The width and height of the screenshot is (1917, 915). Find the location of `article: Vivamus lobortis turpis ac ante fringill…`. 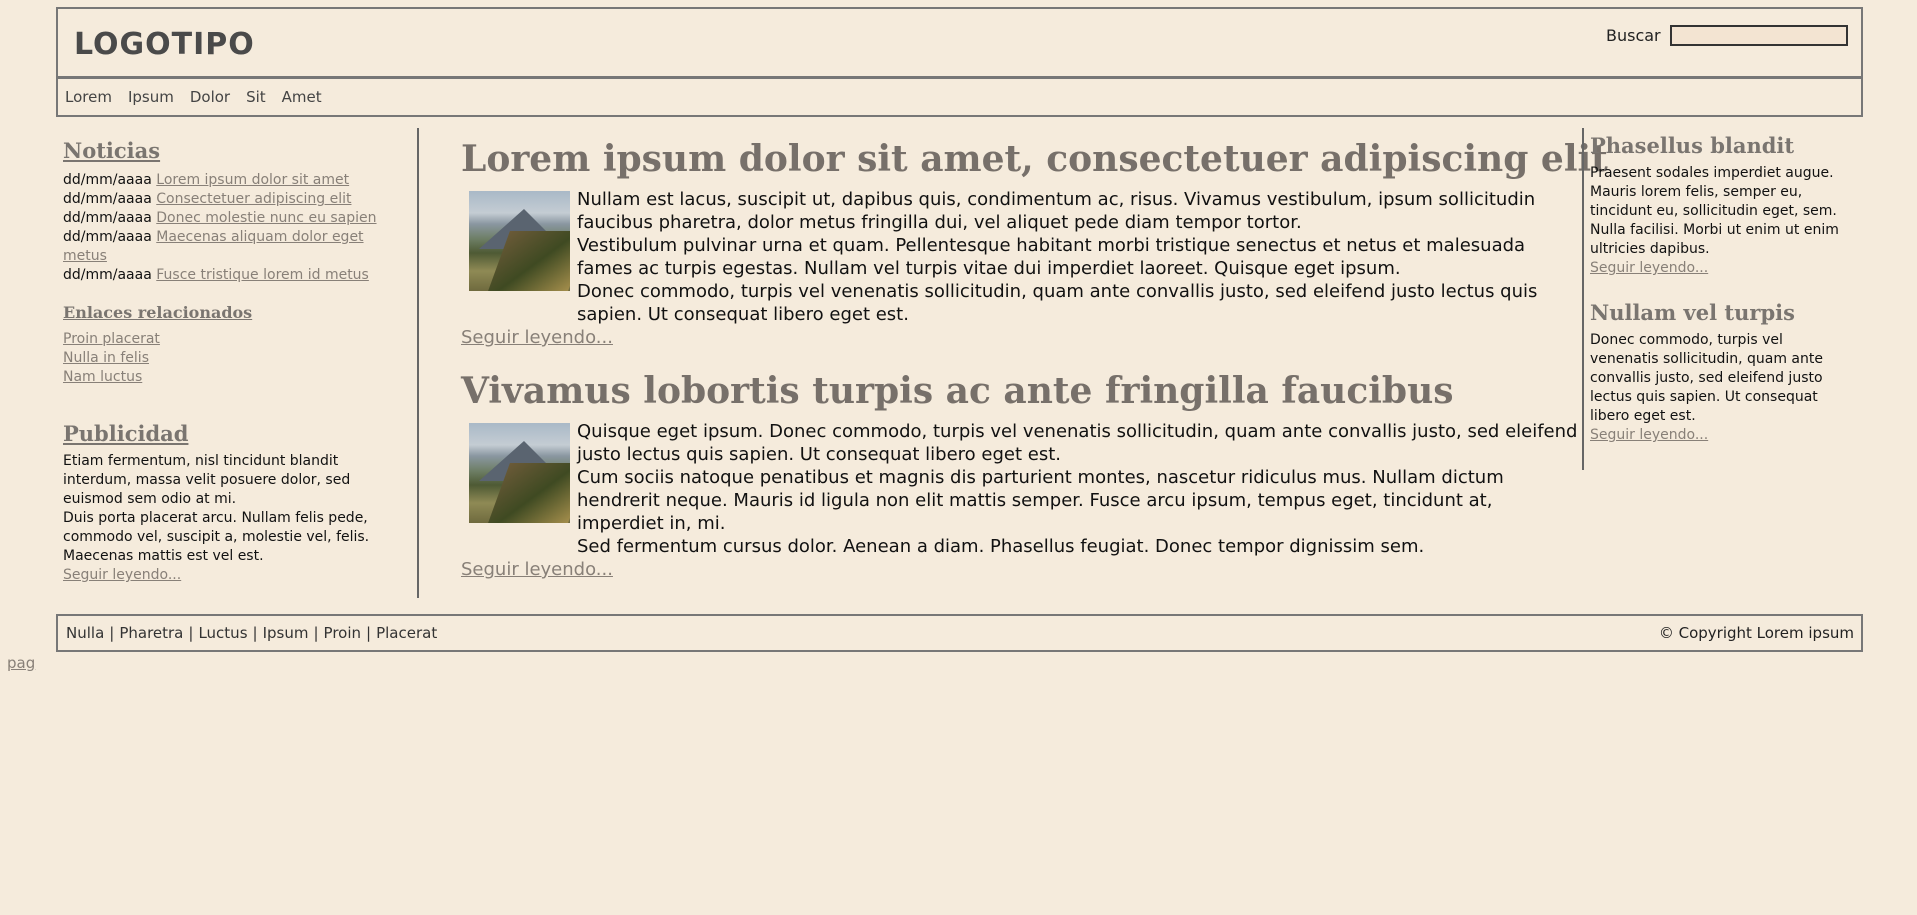

article: Vivamus lobortis turpis ac ante fringill… is located at coordinates (1026, 474).